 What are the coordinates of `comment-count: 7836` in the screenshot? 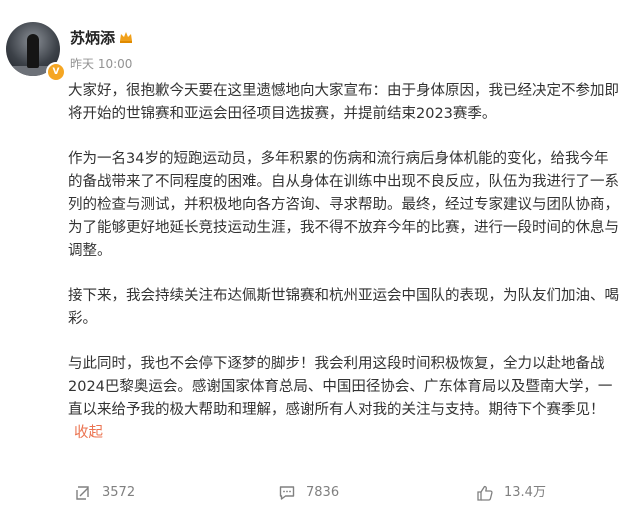 It's located at (323, 492).